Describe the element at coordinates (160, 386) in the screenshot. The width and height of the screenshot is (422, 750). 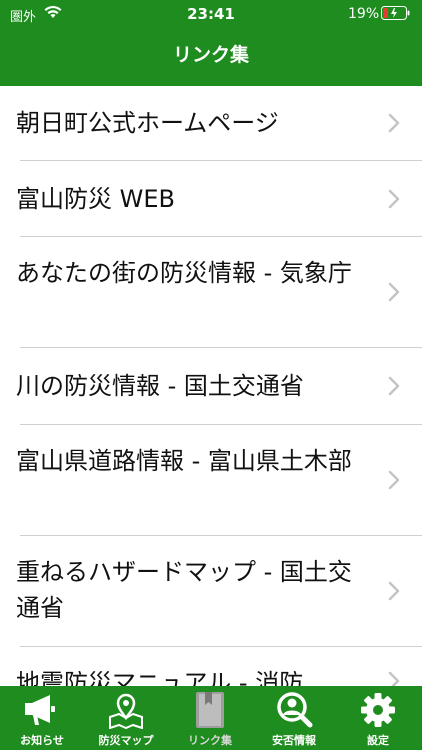
I see `link-label: 川の防災情報 - 国土交通省` at that location.